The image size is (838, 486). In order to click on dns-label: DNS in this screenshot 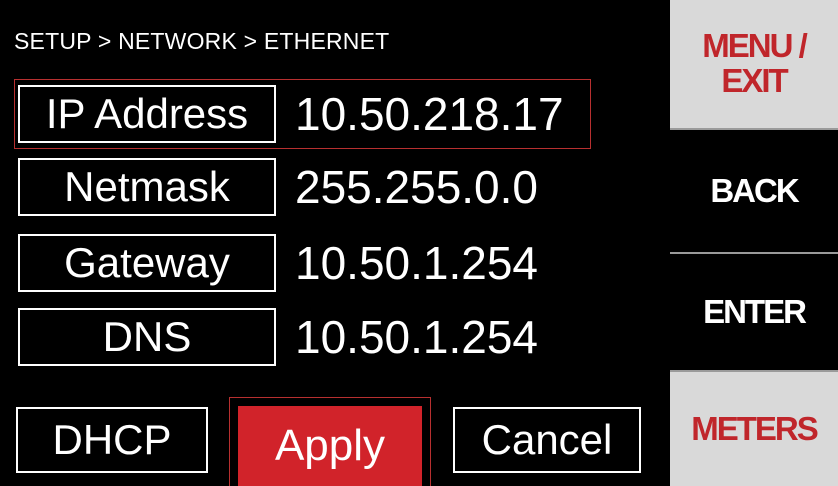, I will do `click(147, 337)`.